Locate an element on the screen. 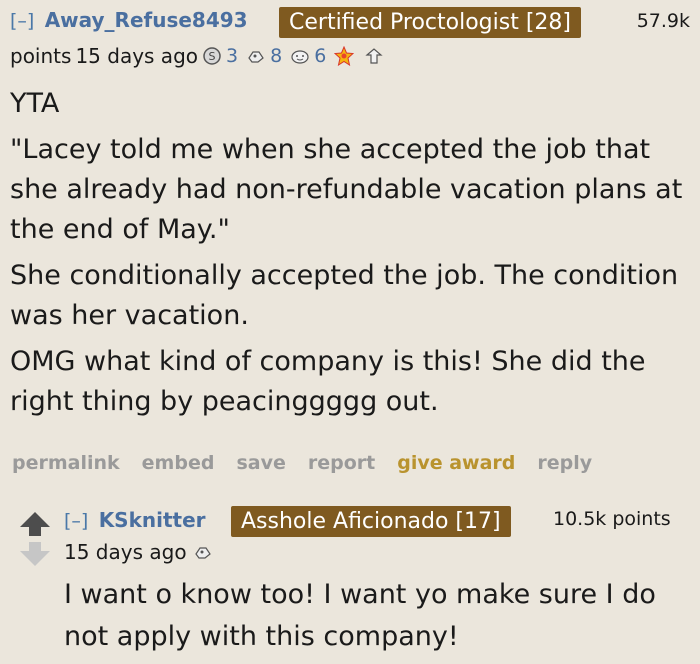 The height and width of the screenshot is (664, 700). starstruck-award-icon is located at coordinates (344, 56).